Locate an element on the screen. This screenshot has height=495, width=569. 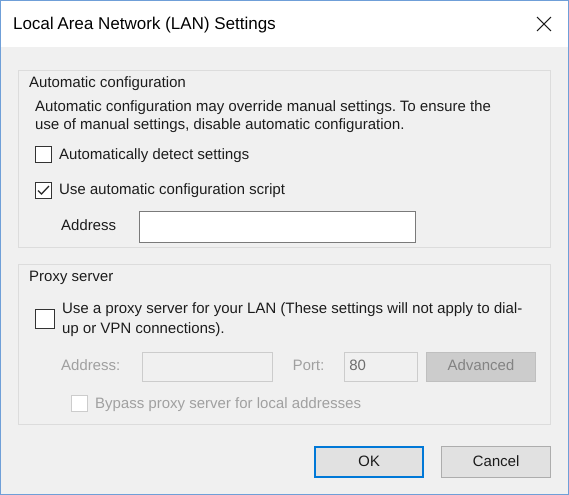
checkbox-label: Bypass proxy server for local addresses is located at coordinates (228, 404).